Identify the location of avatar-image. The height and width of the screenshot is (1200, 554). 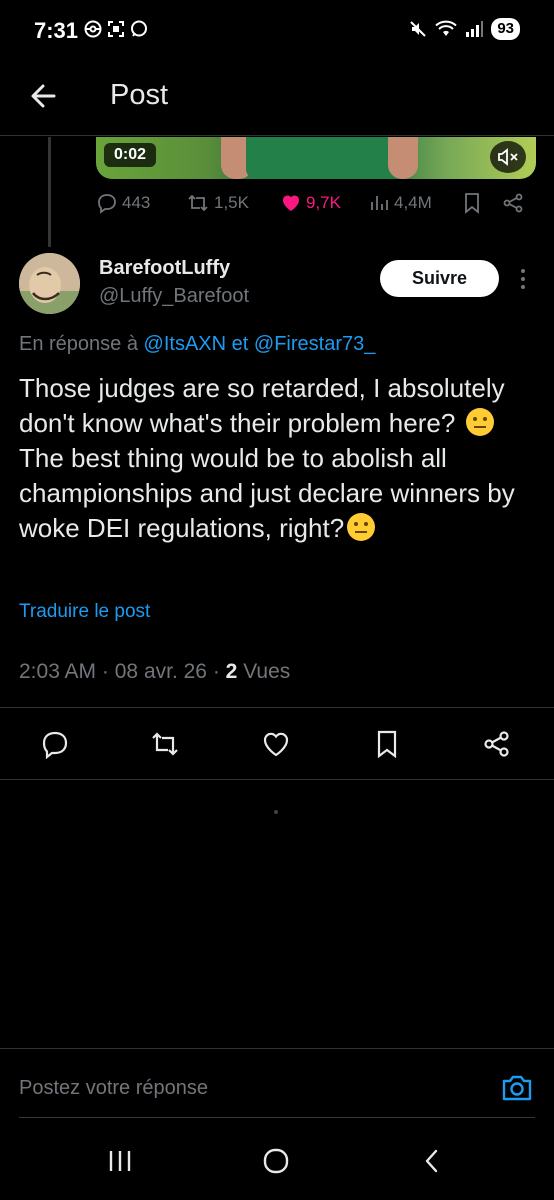
(49, 283).